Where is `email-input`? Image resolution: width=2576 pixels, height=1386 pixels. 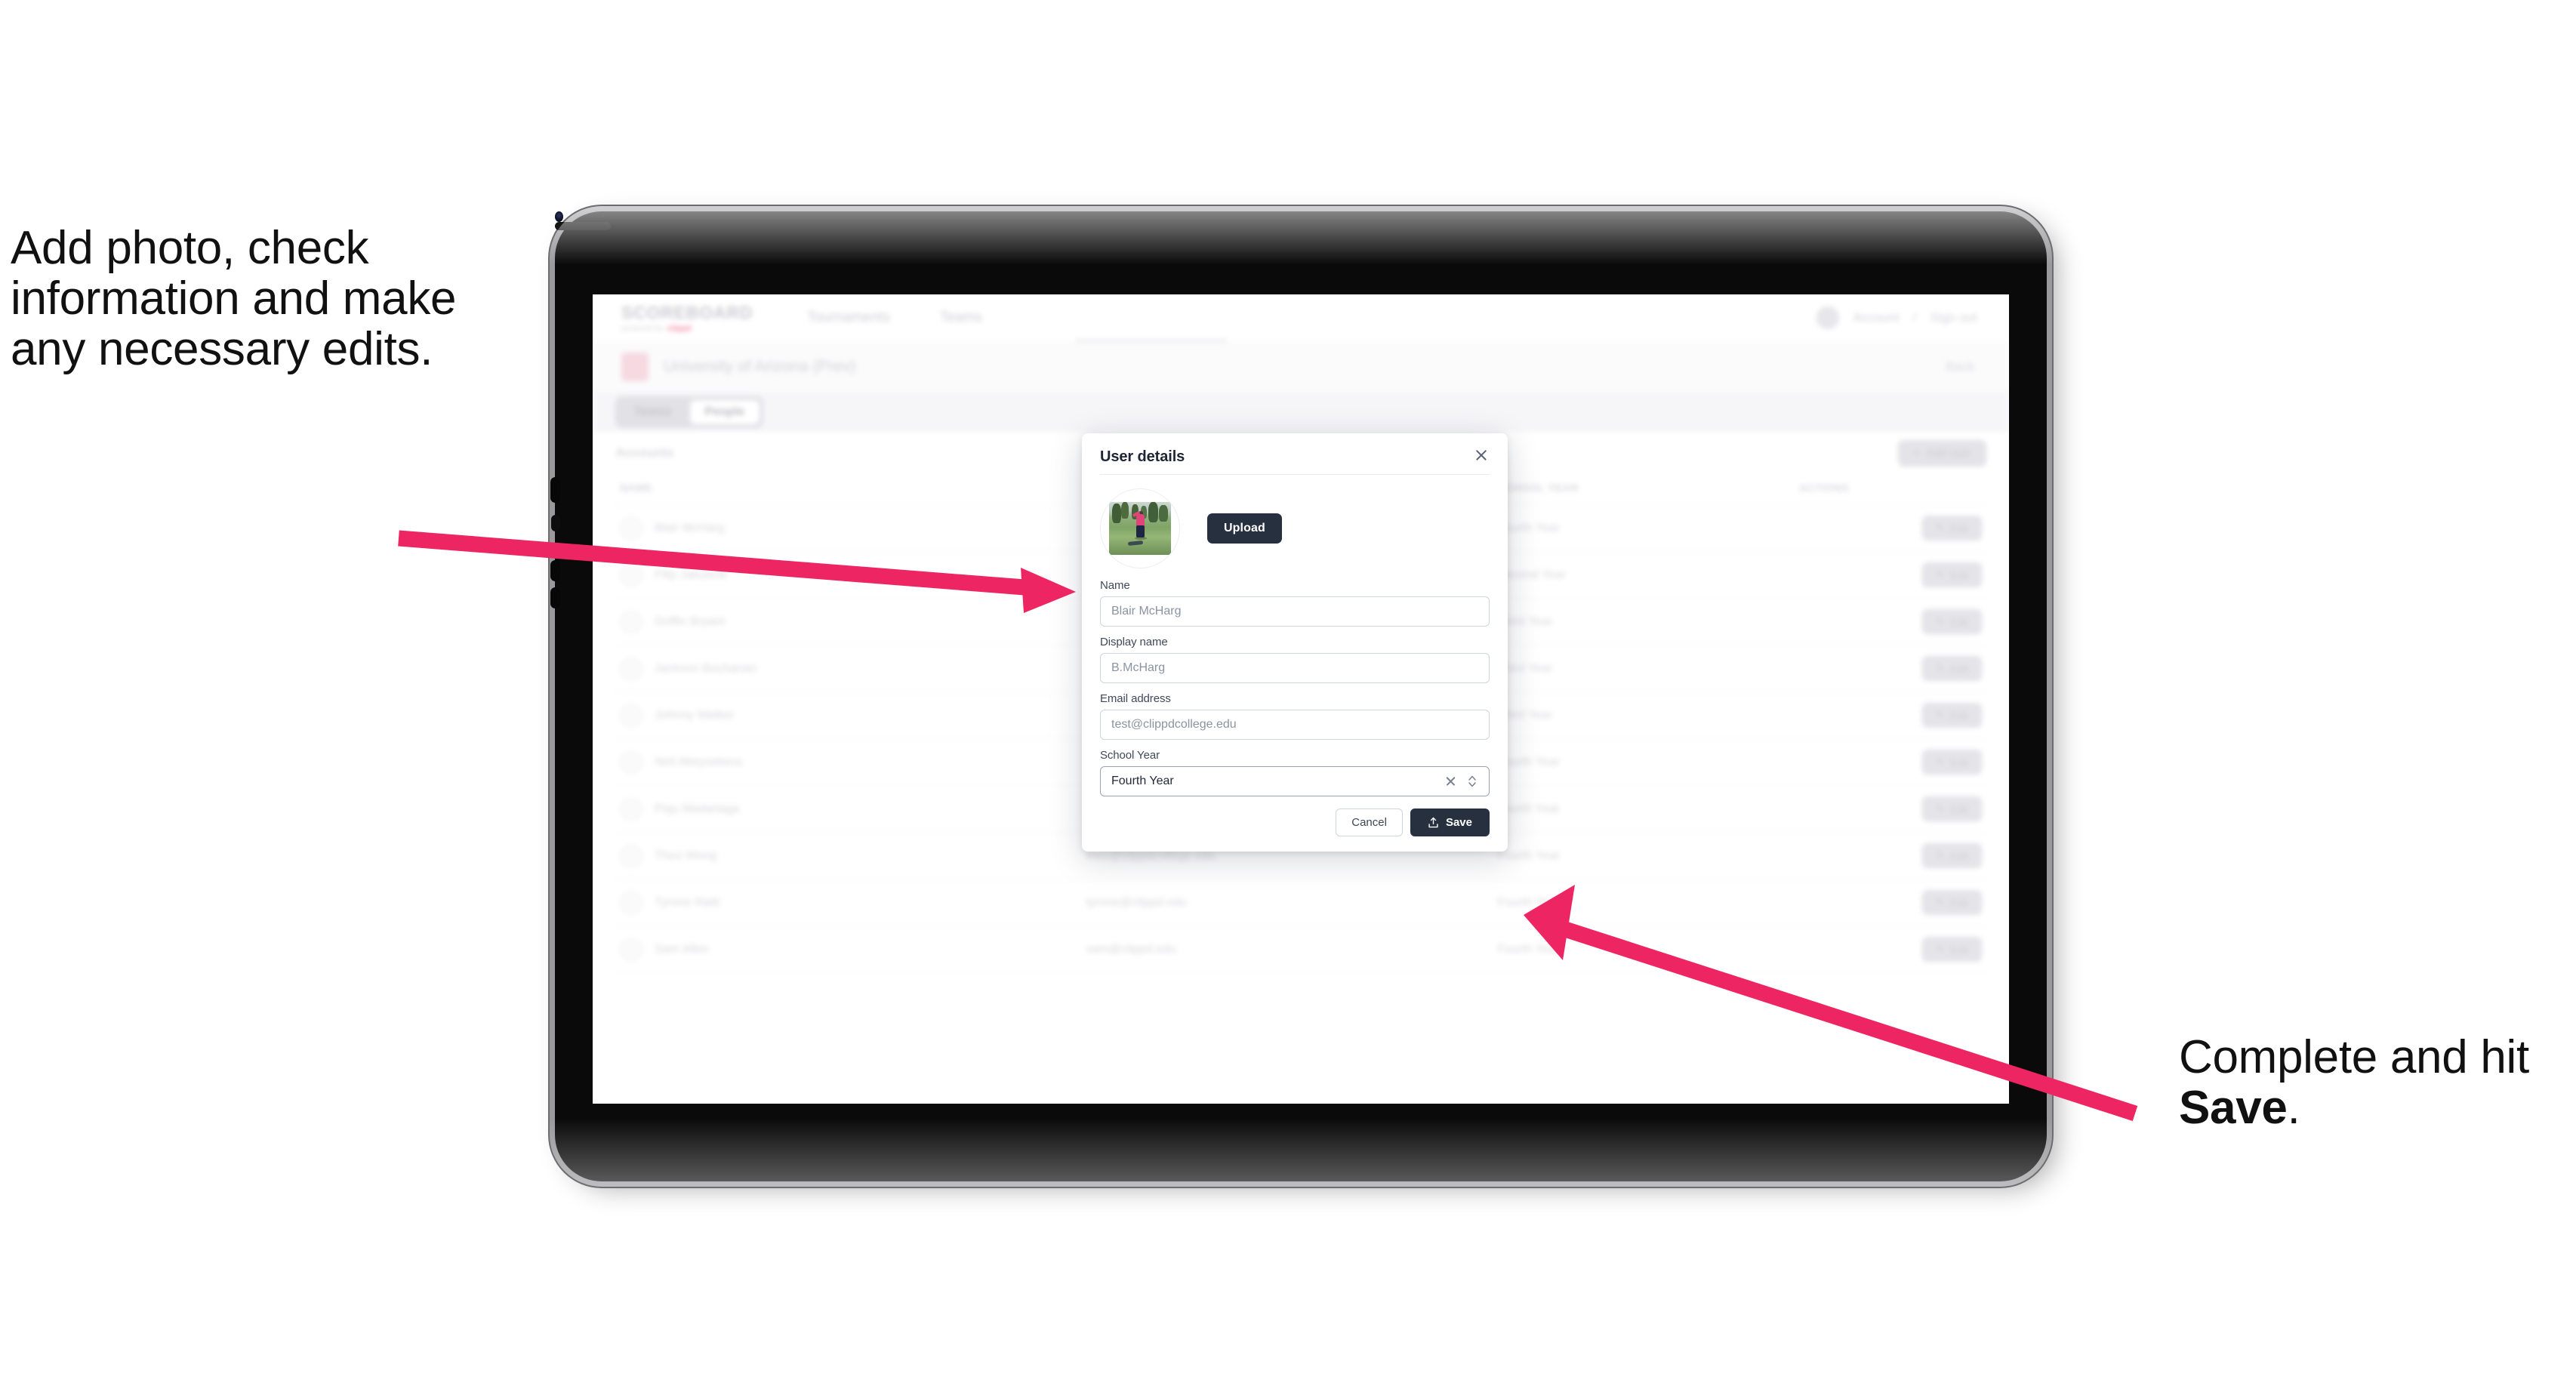 email-input is located at coordinates (1295, 725).